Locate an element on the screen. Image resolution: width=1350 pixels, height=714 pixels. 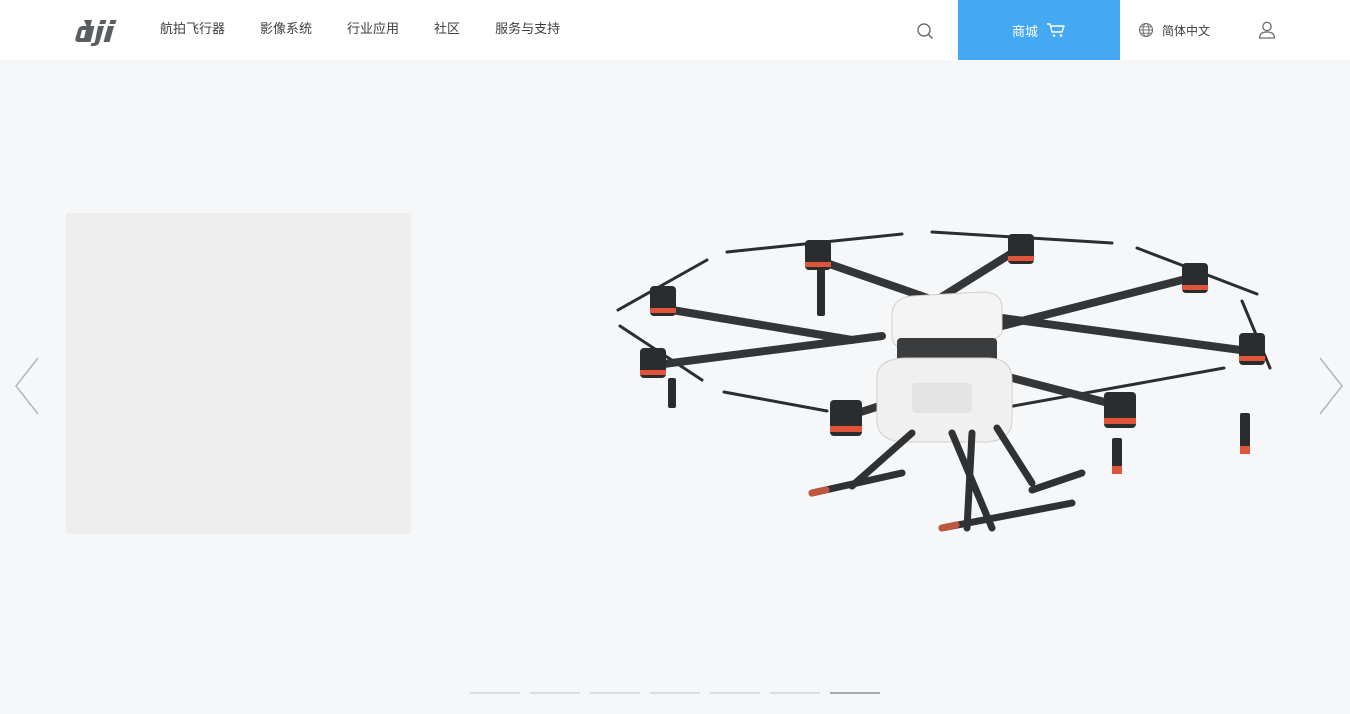
dji-logo is located at coordinates (100, 30).